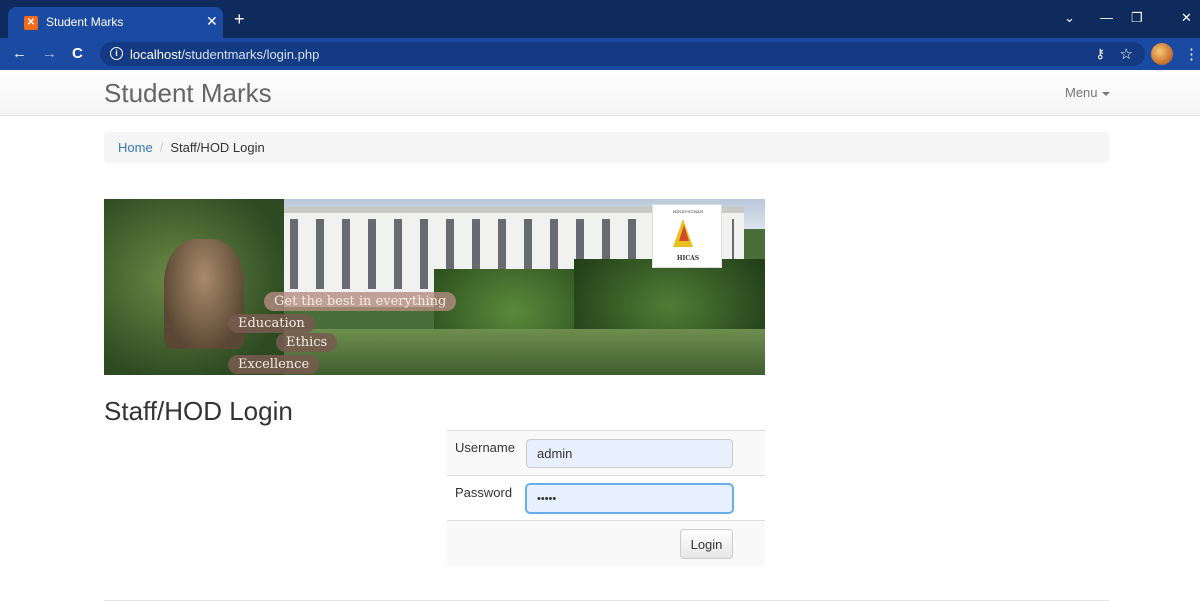 The height and width of the screenshot is (601, 1200). I want to click on tab-title: Student Marks, so click(85, 22).